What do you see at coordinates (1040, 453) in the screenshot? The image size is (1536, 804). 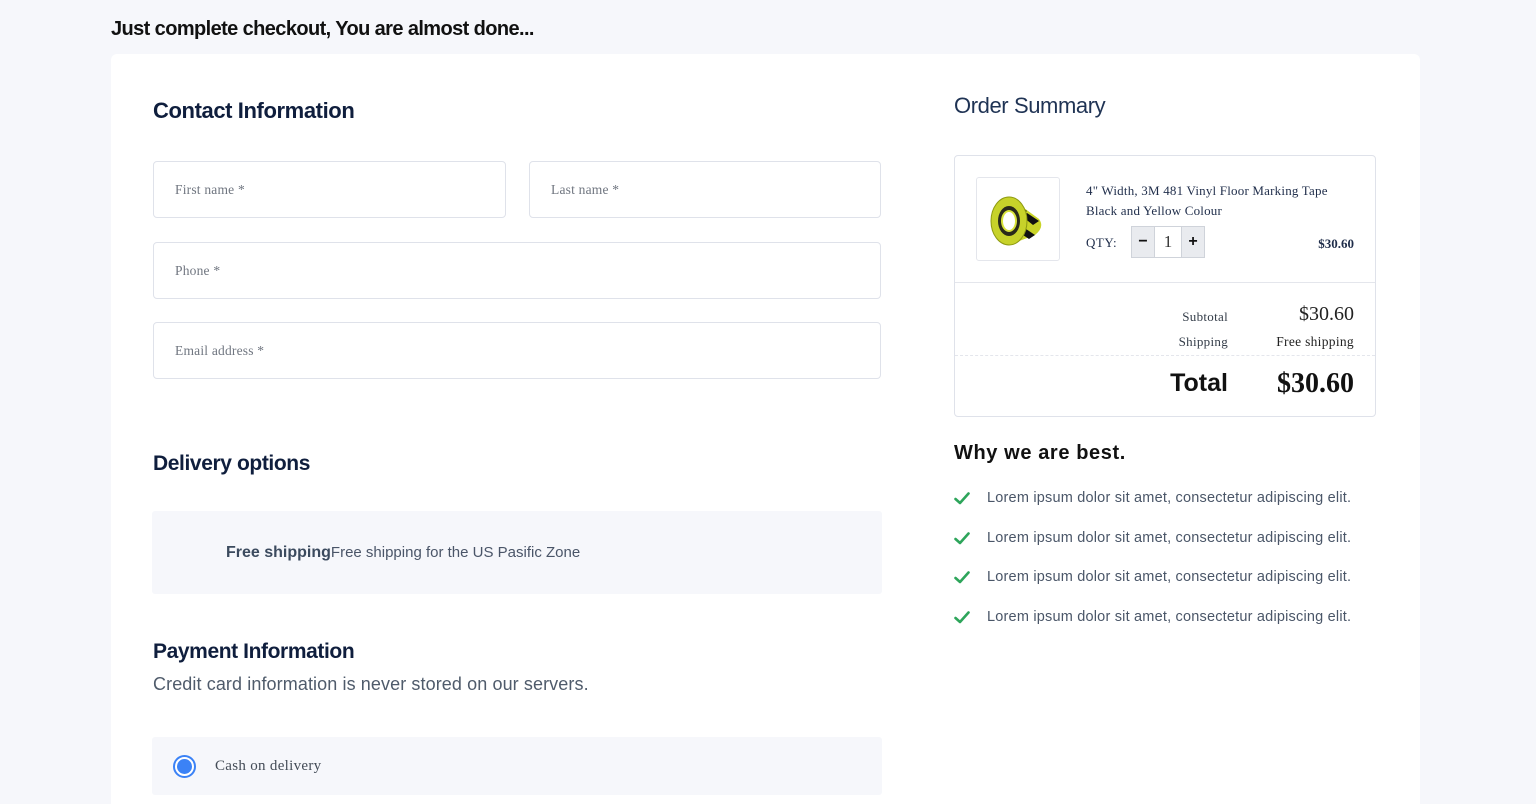 I see `why-title: Why we are best.` at bounding box center [1040, 453].